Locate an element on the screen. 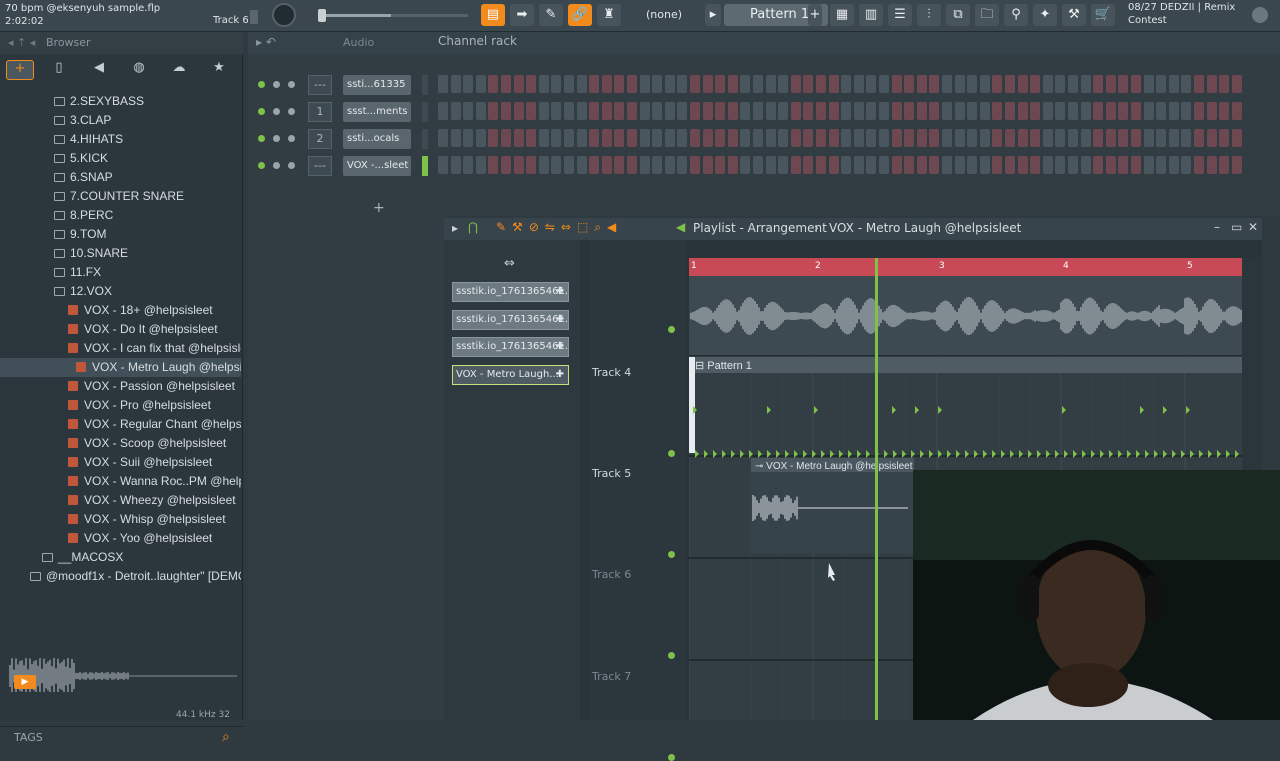 Image resolution: width=1280 pixels, height=761 pixels. browser-sample-item: VOX - Scoop @helpsisleet is located at coordinates (120, 443).